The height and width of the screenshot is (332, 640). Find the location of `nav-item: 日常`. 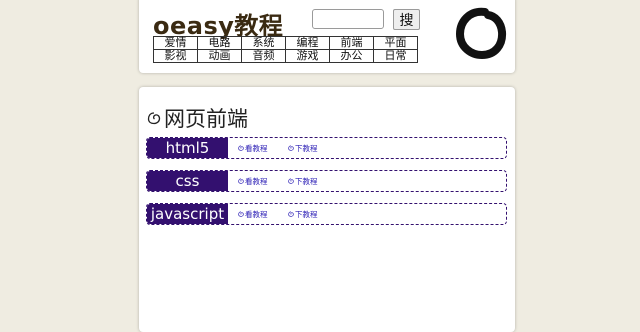

nav-item: 日常 is located at coordinates (395, 56).